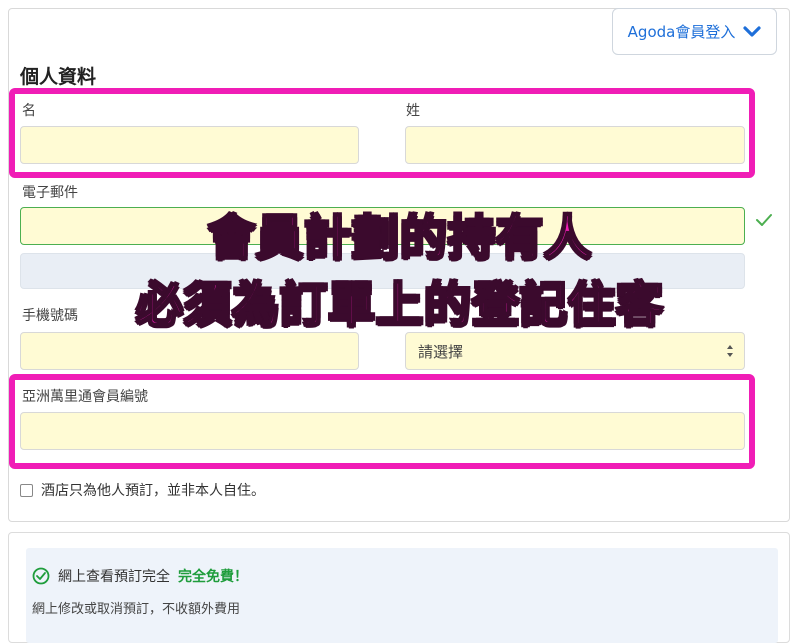 The image size is (800, 643). I want to click on check-circle-icon, so click(41, 576).